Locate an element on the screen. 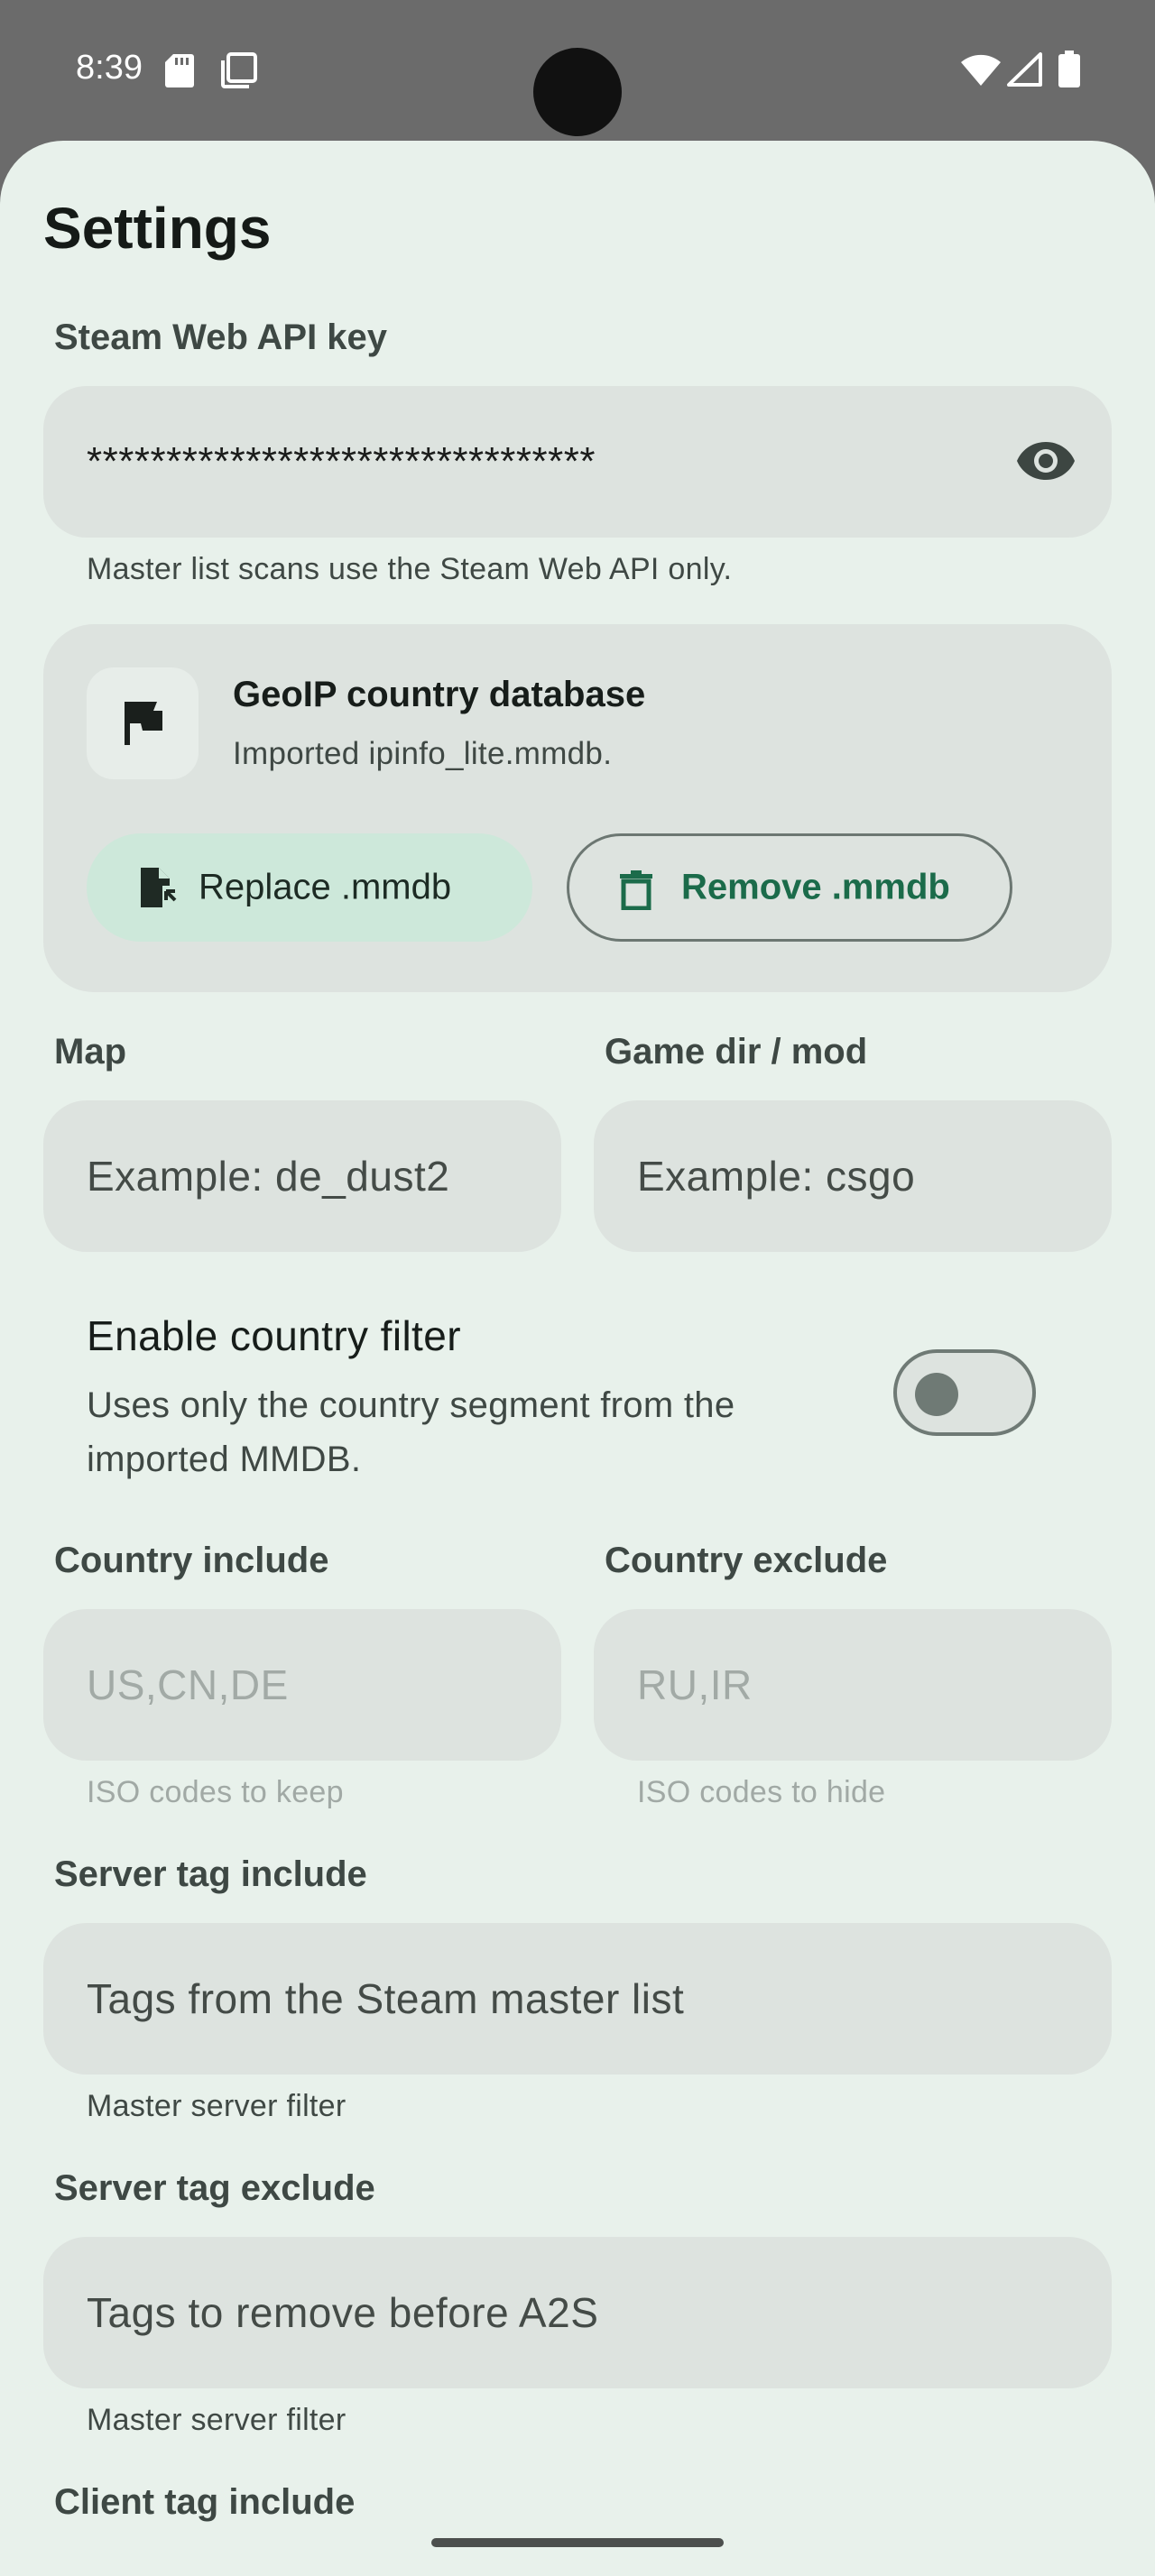 Image resolution: width=1155 pixels, height=2576 pixels. geoip-icon-container is located at coordinates (143, 723).